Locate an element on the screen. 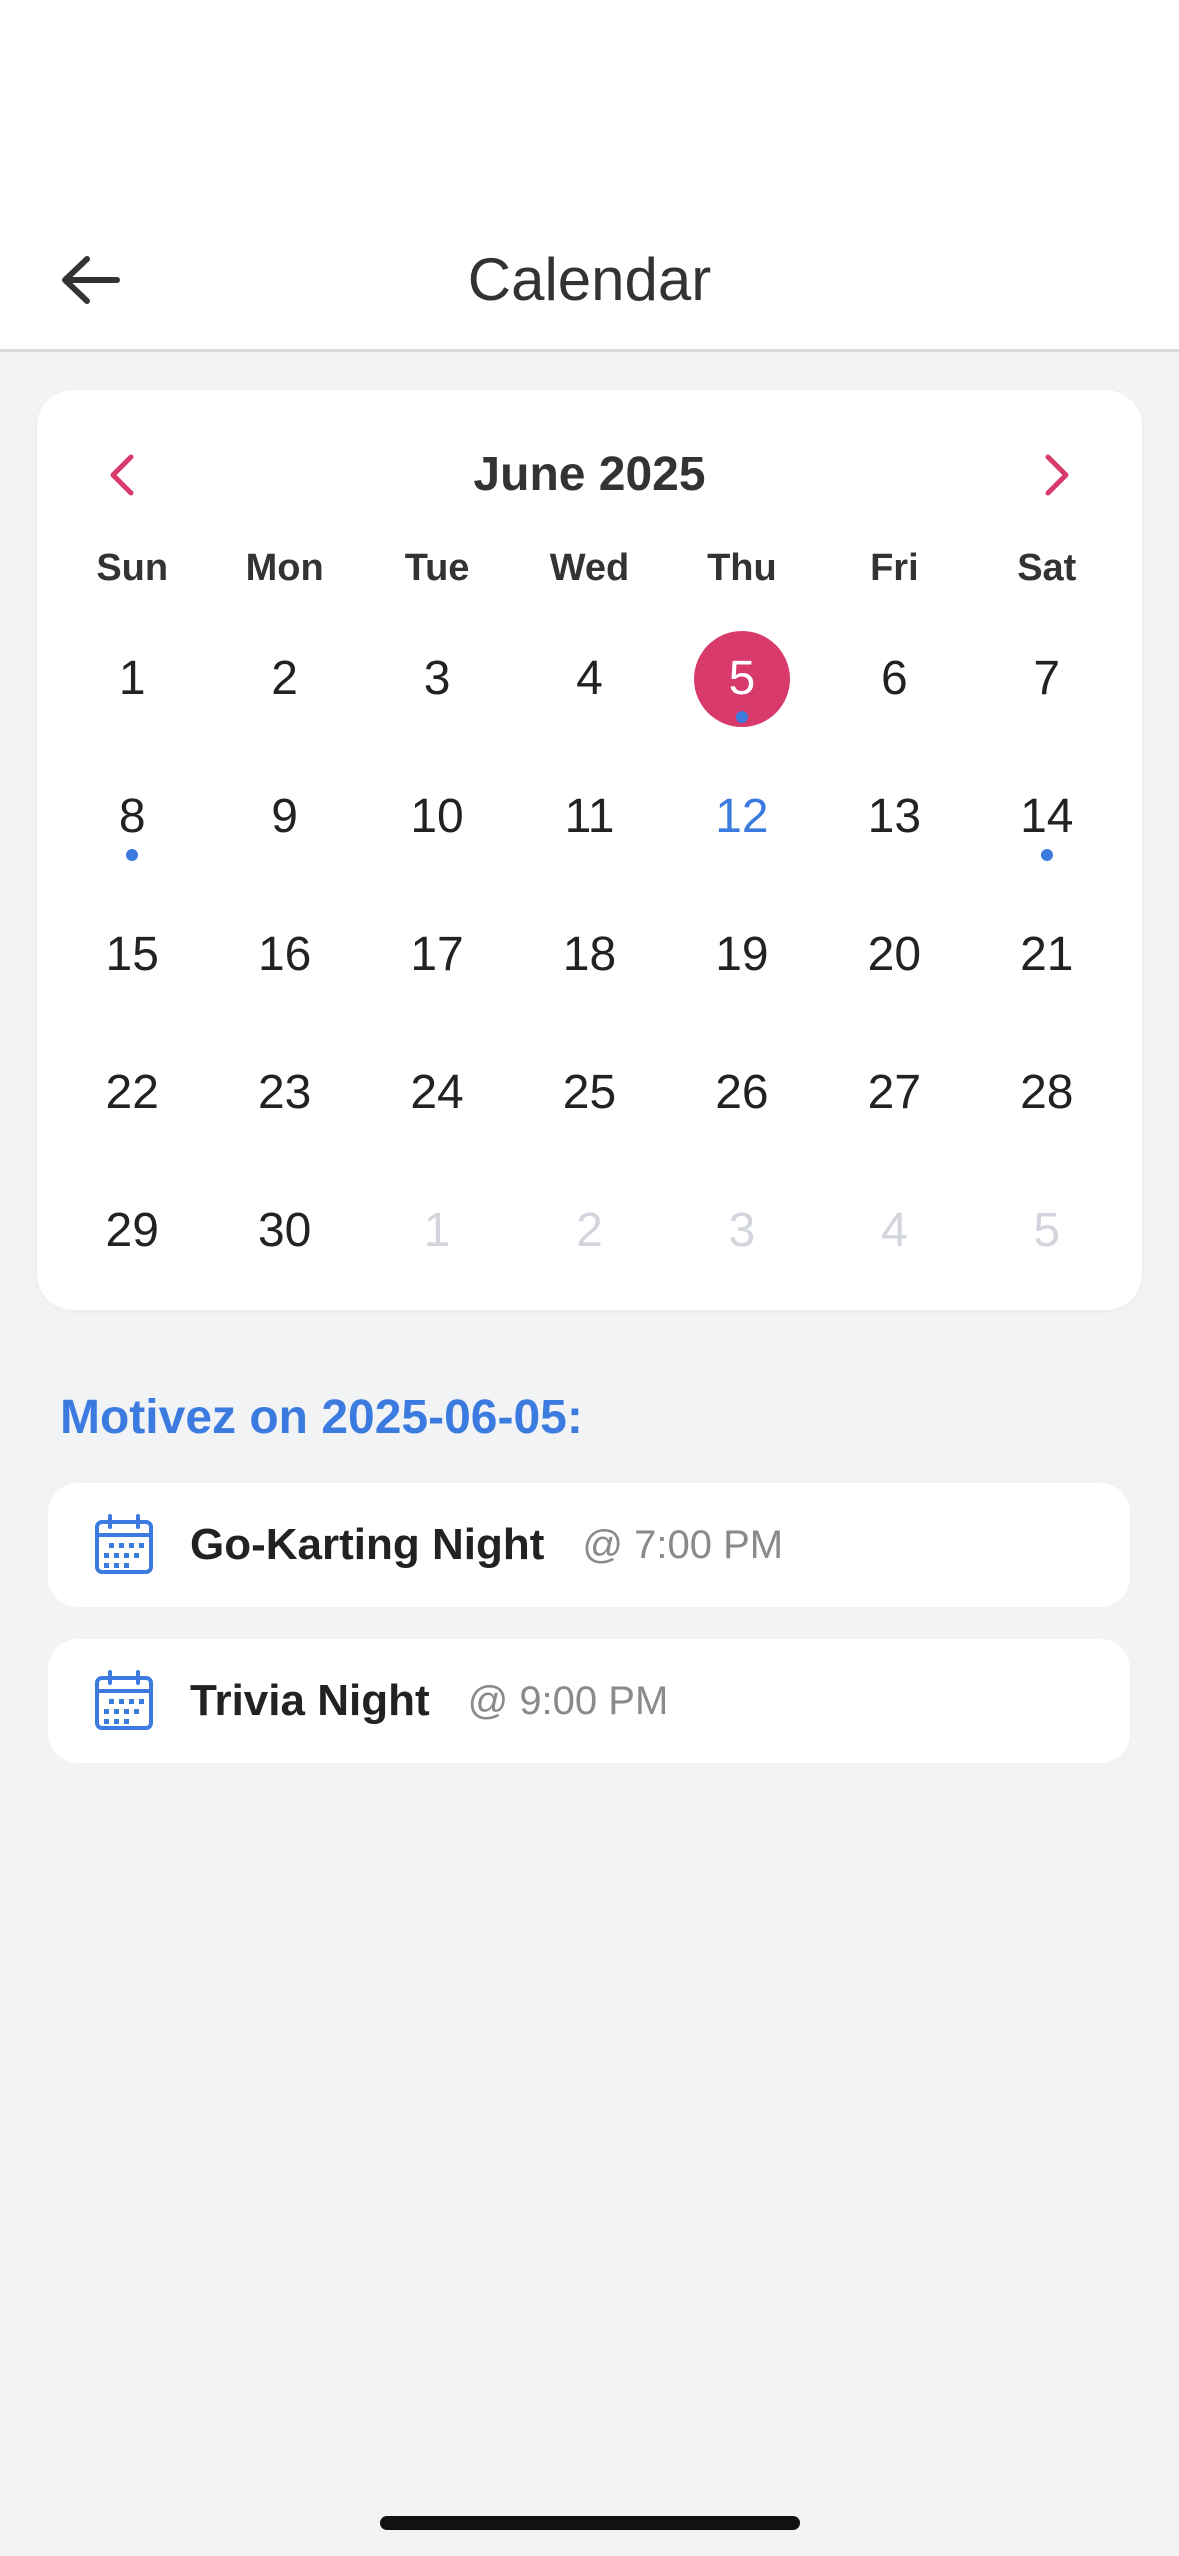  events-heading: Motivez on 2025-06-05: is located at coordinates (321, 1417).